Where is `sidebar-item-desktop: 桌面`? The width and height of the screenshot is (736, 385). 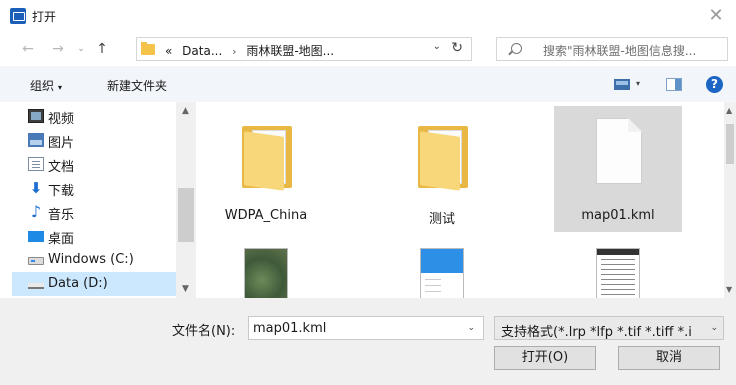 sidebar-item-desktop: 桌面 is located at coordinates (96, 236).